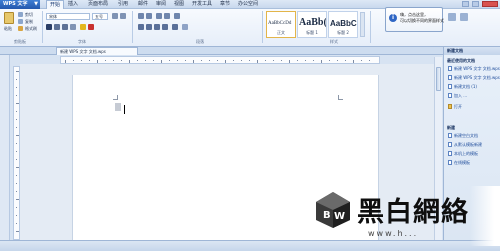 The height and width of the screenshot is (251, 500). I want to click on font-group-title: 字体, so click(82, 41).